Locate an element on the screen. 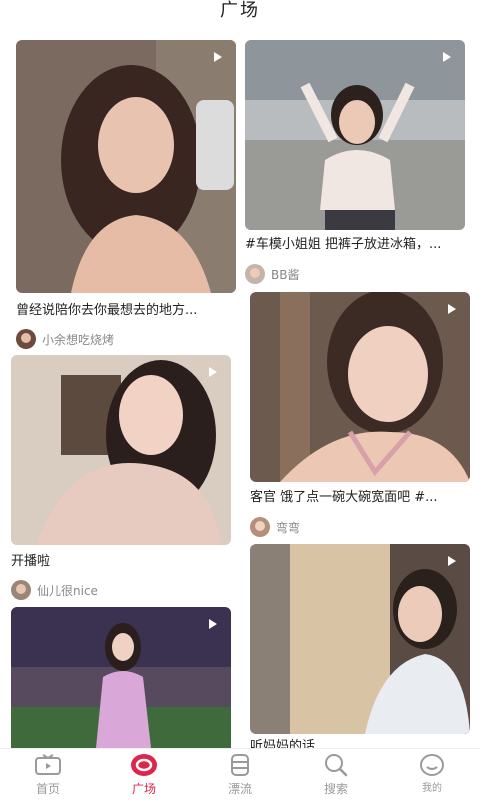  feed-card-4: 客官 饿了点一碗大碗宽面吧 #... 弯弯 is located at coordinates (360, 416).